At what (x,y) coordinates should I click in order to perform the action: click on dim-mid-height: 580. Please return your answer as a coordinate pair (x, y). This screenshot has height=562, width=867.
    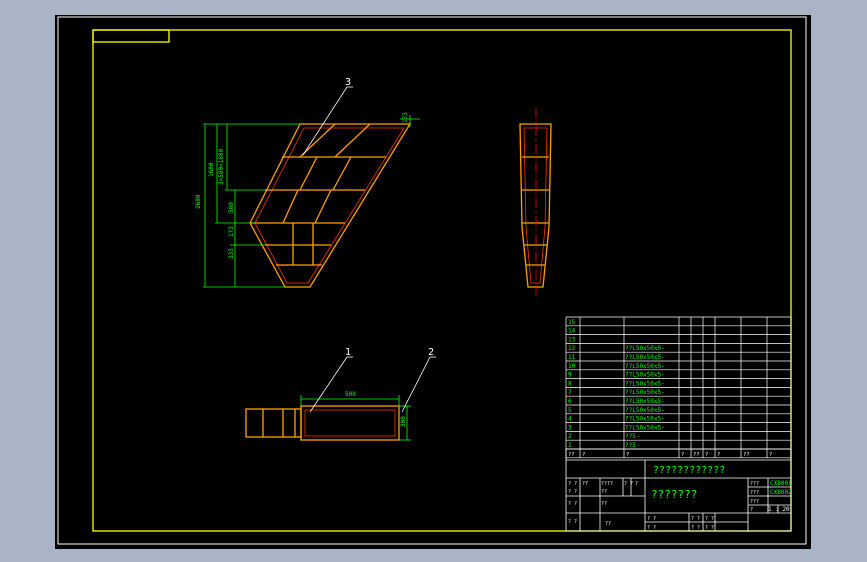
    Looking at the image, I should click on (231, 207).